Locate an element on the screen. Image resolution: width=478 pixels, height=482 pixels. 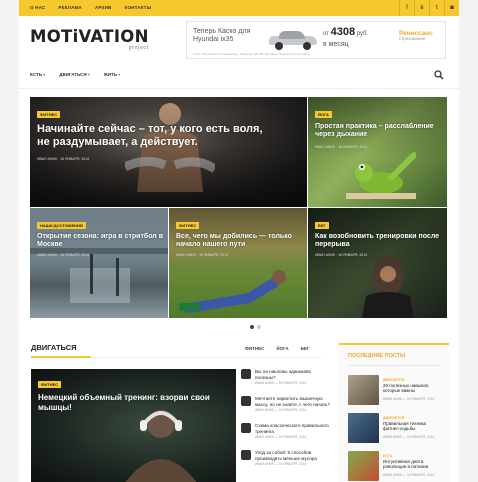
list-item-title: Вы ли наклоны одинаково полезны? is located at coordinates (293, 374).